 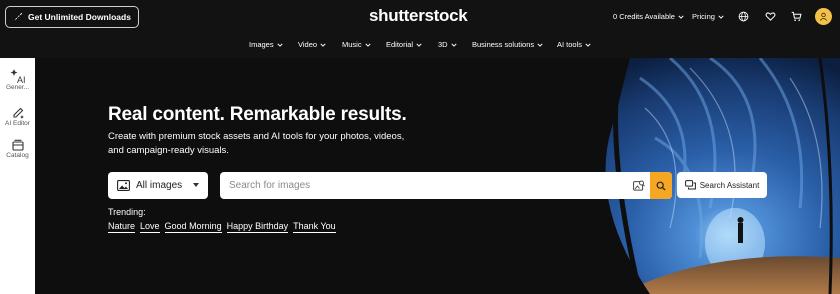 I want to click on svg-text: AI, so click(x=21, y=79).